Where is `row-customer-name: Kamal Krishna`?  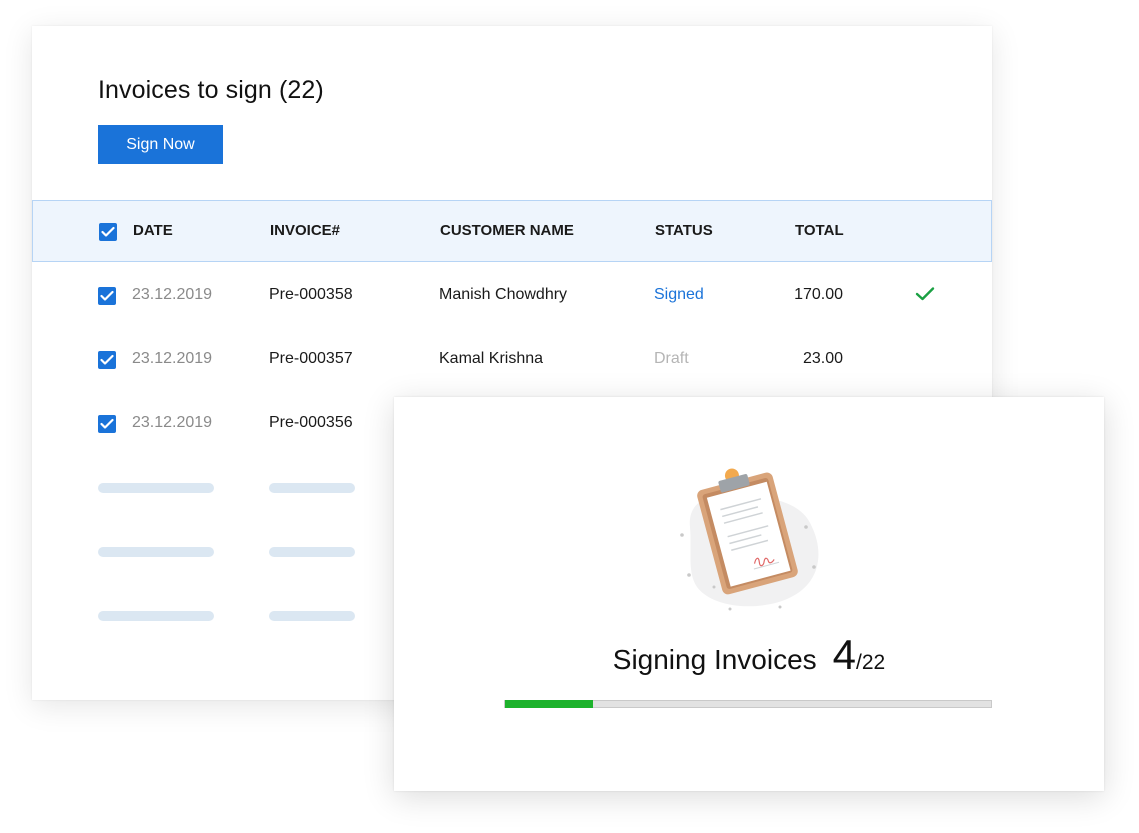
row-customer-name: Kamal Krishna is located at coordinates (491, 358).